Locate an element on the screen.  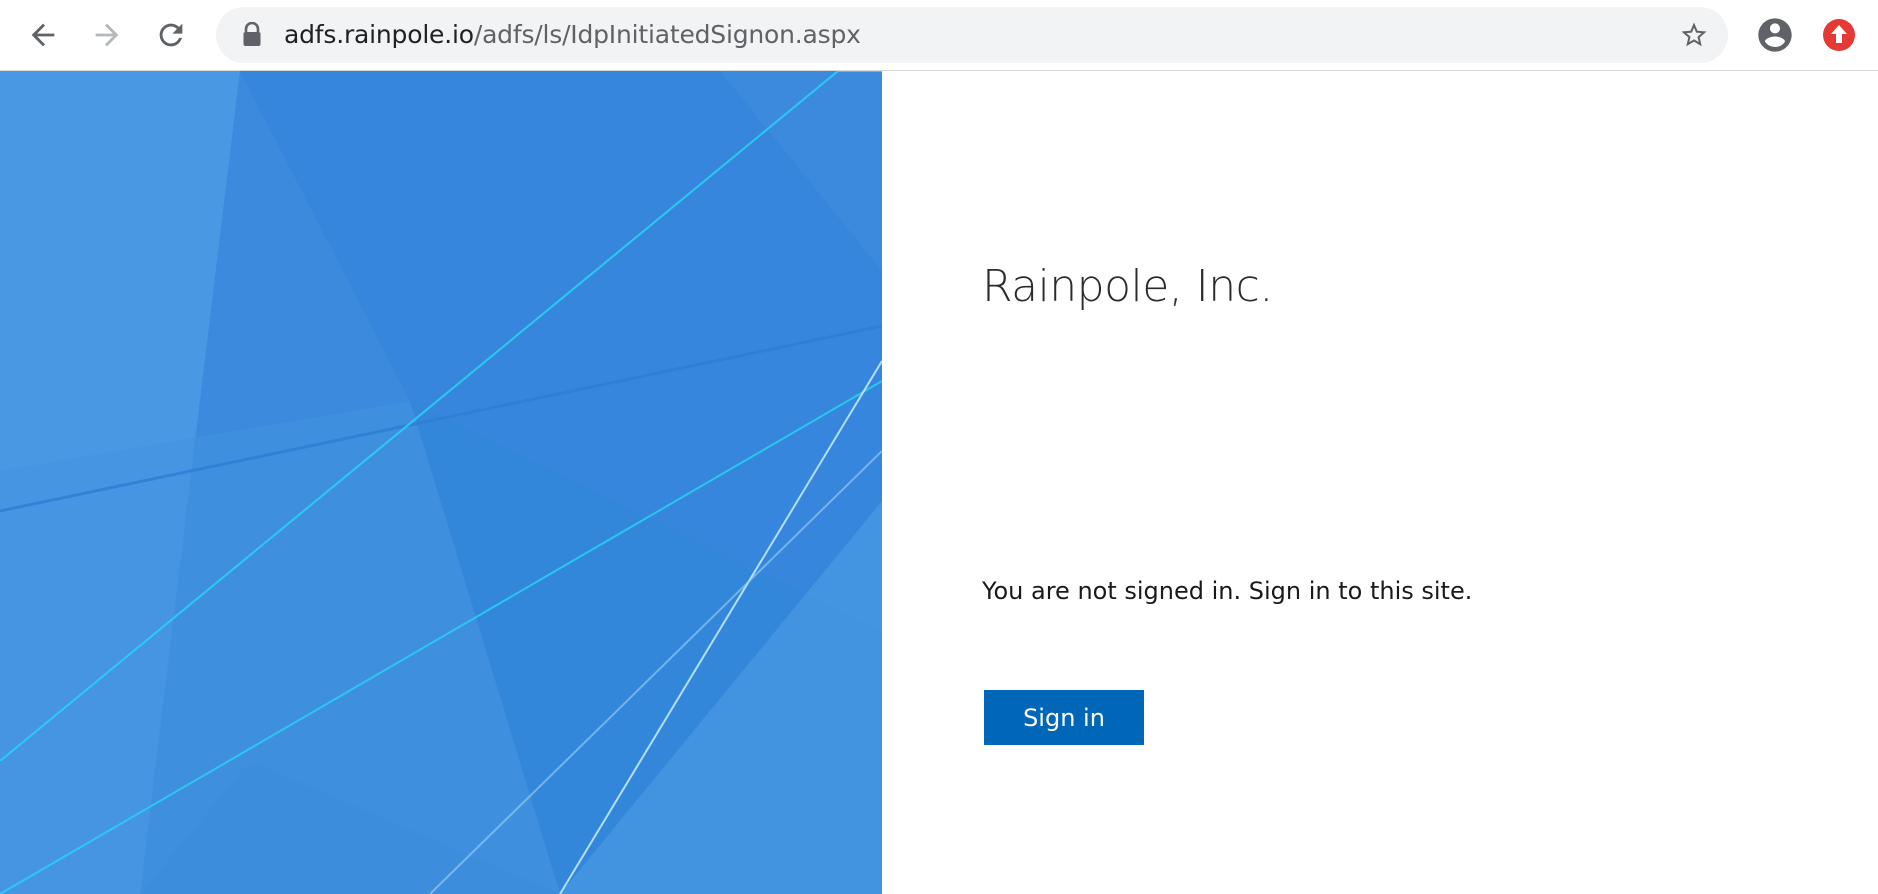
forward-button is located at coordinates (107, 35).